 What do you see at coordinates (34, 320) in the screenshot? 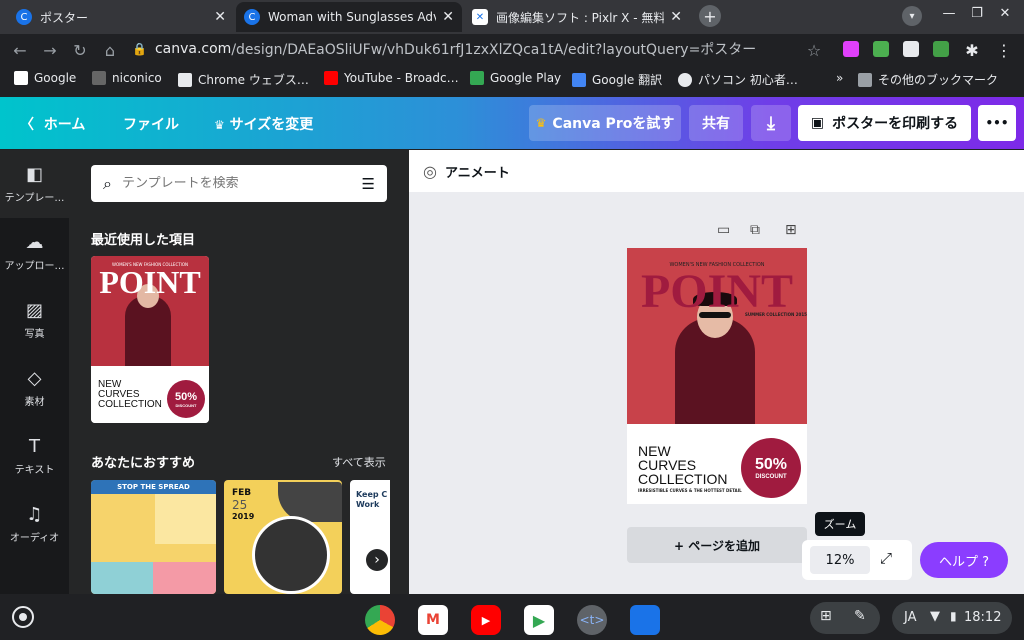
I see `rail-item-photos: ▨ 写真` at bounding box center [34, 320].